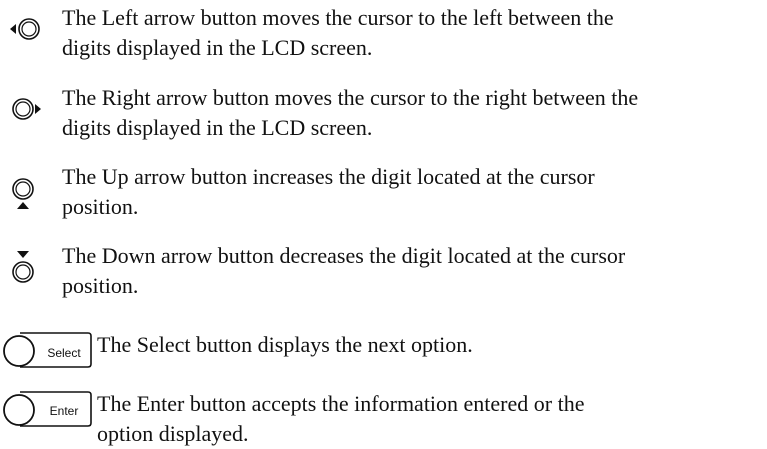 This screenshot has height=449, width=767. I want to click on enter-button-icon: Enter, so click(47, 409).